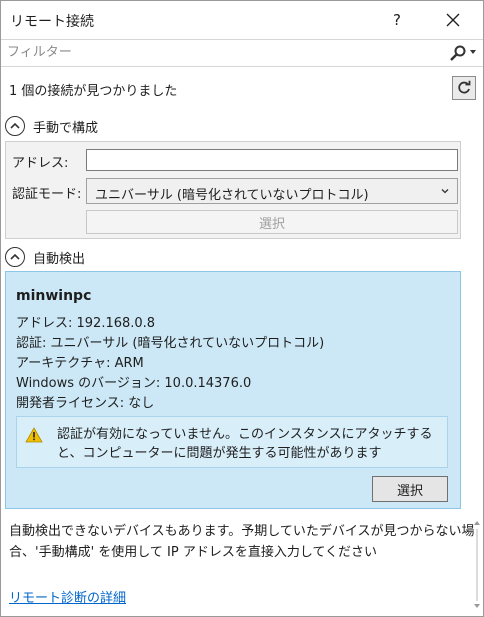 Image resolution: width=484 pixels, height=617 pixels. I want to click on device-auth: 認証: ユニバーサル (暗号化されていないプロトコル), so click(170, 343).